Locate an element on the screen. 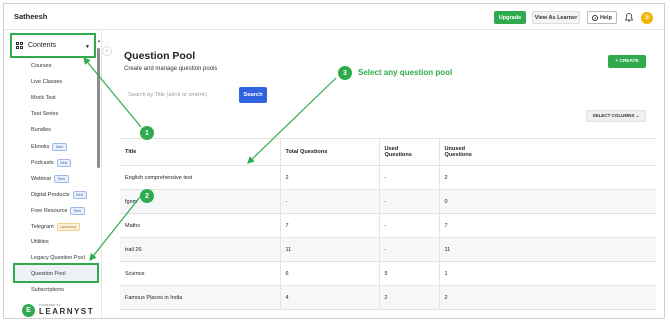 This screenshot has height=322, width=670. cell-title: English comprehensive test is located at coordinates (200, 177).